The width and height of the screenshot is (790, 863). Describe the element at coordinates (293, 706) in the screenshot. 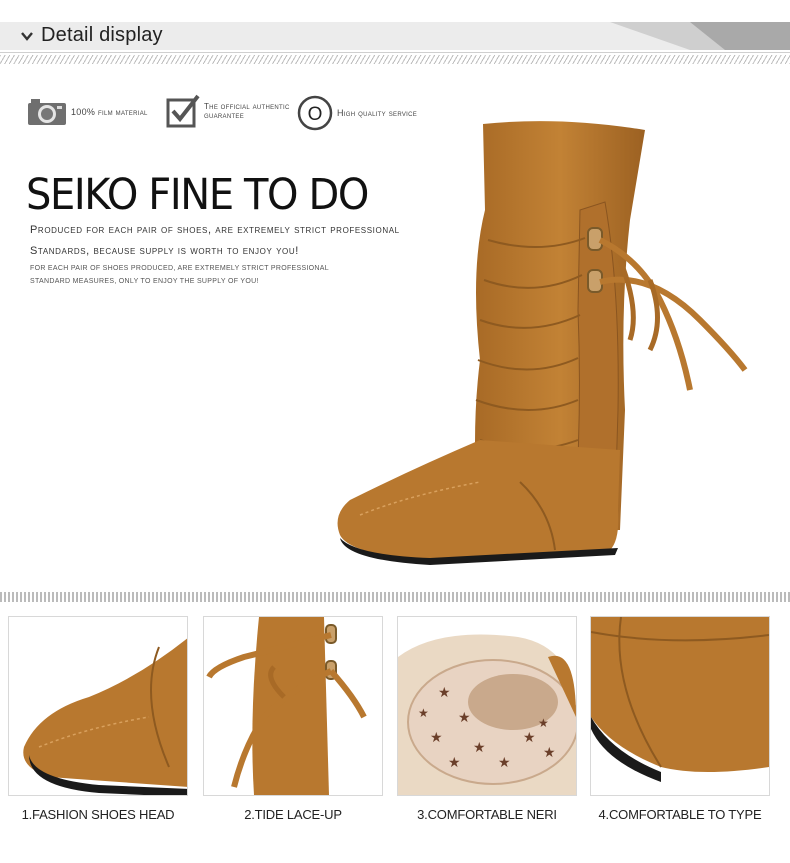

I see `detail-image-laces` at that location.